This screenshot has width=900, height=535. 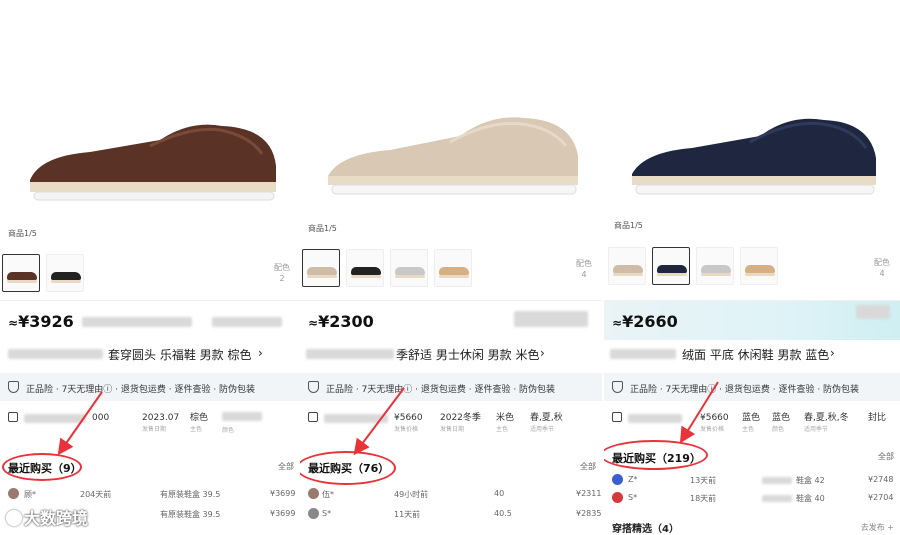 What do you see at coordinates (150, 355) in the screenshot?
I see `product-title: 套穿圆头 乐福鞋 男款 棕色 ›` at bounding box center [150, 355].